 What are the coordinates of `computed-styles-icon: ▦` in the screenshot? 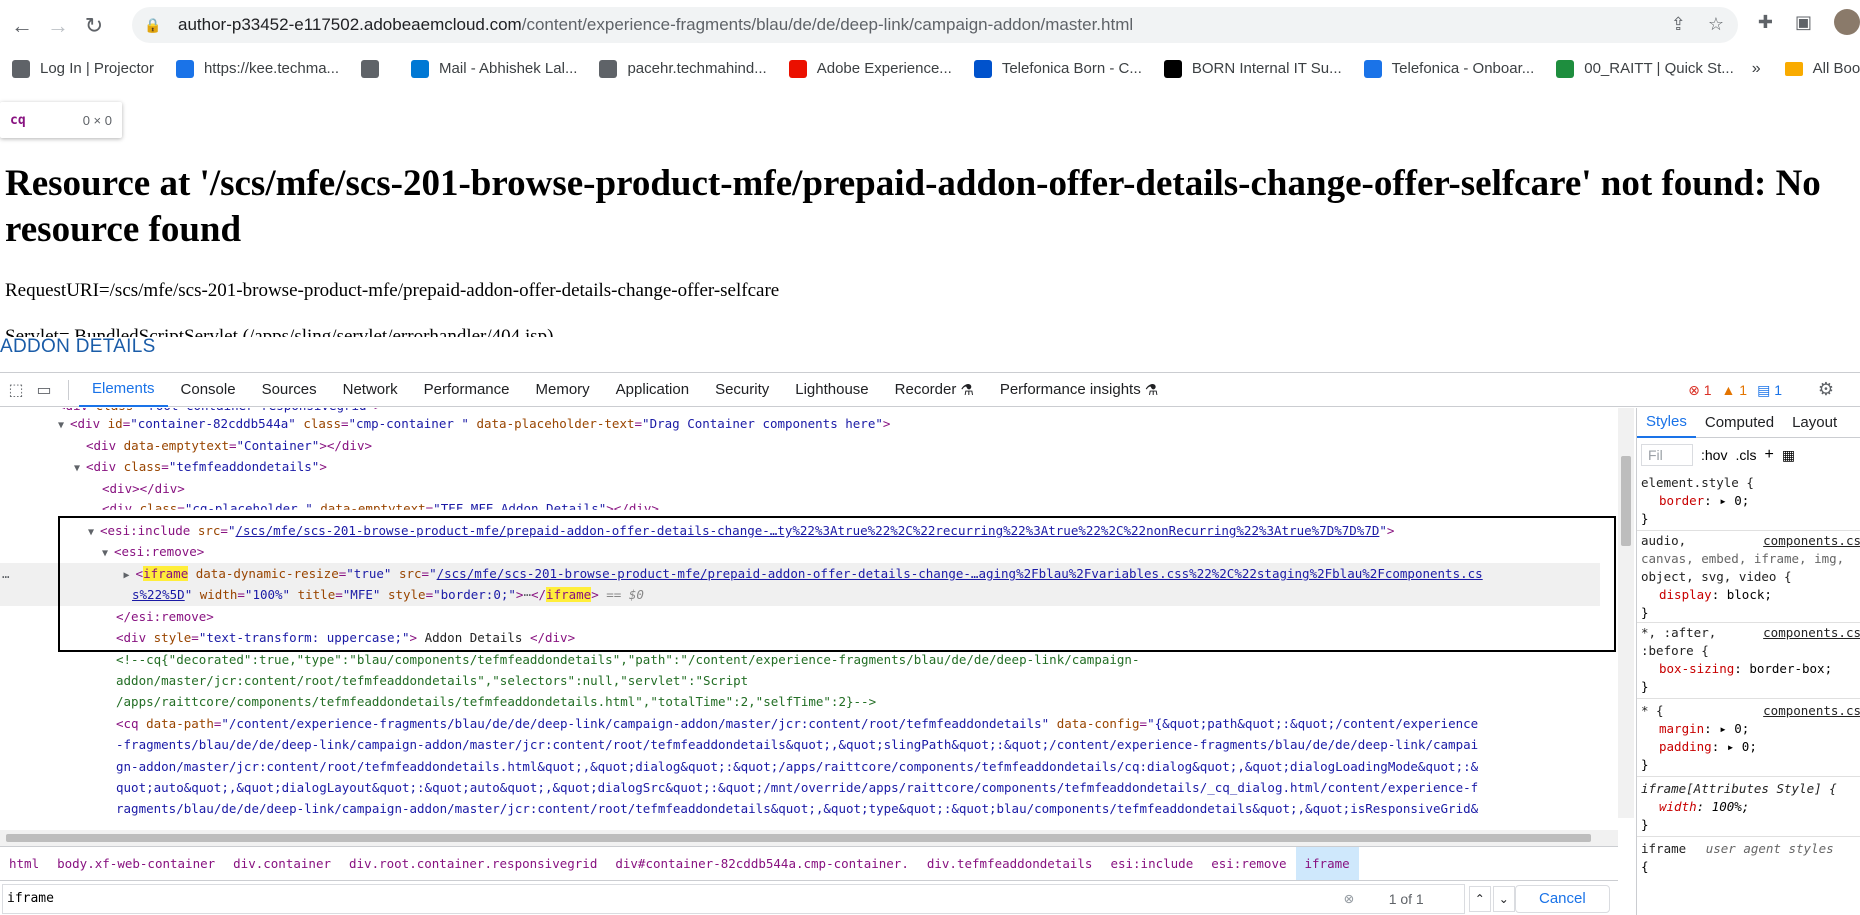 It's located at (1788, 455).